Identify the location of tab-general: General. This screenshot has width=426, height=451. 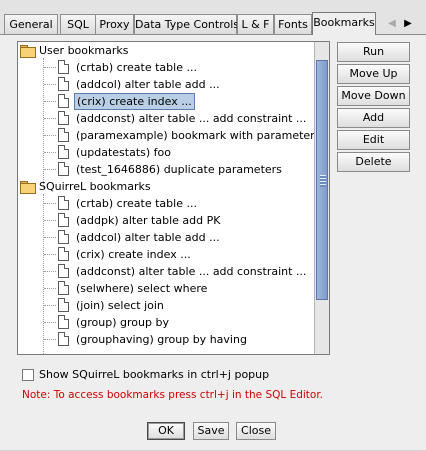
(31, 24).